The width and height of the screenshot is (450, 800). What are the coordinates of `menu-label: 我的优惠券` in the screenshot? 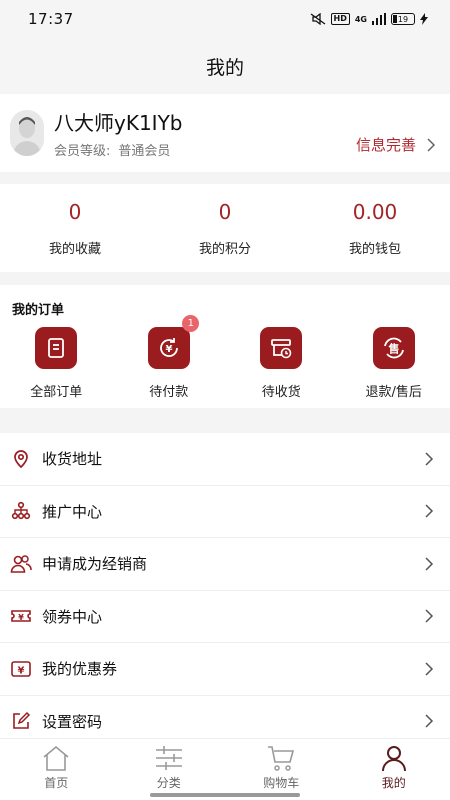 It's located at (80, 669).